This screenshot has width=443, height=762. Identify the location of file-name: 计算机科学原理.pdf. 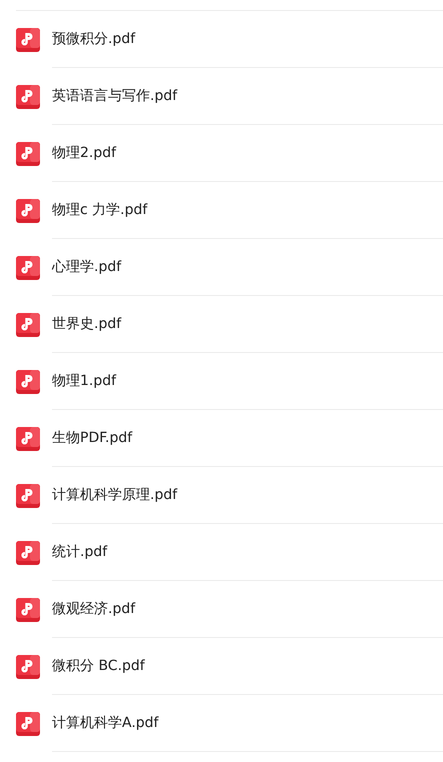
(115, 495).